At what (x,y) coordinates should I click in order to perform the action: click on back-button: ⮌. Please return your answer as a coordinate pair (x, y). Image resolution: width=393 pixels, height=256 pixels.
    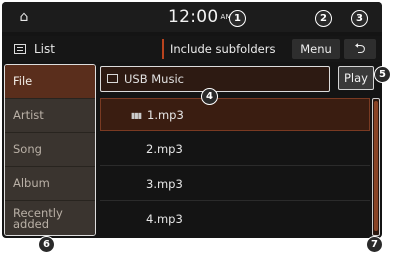
    Looking at the image, I should click on (360, 49).